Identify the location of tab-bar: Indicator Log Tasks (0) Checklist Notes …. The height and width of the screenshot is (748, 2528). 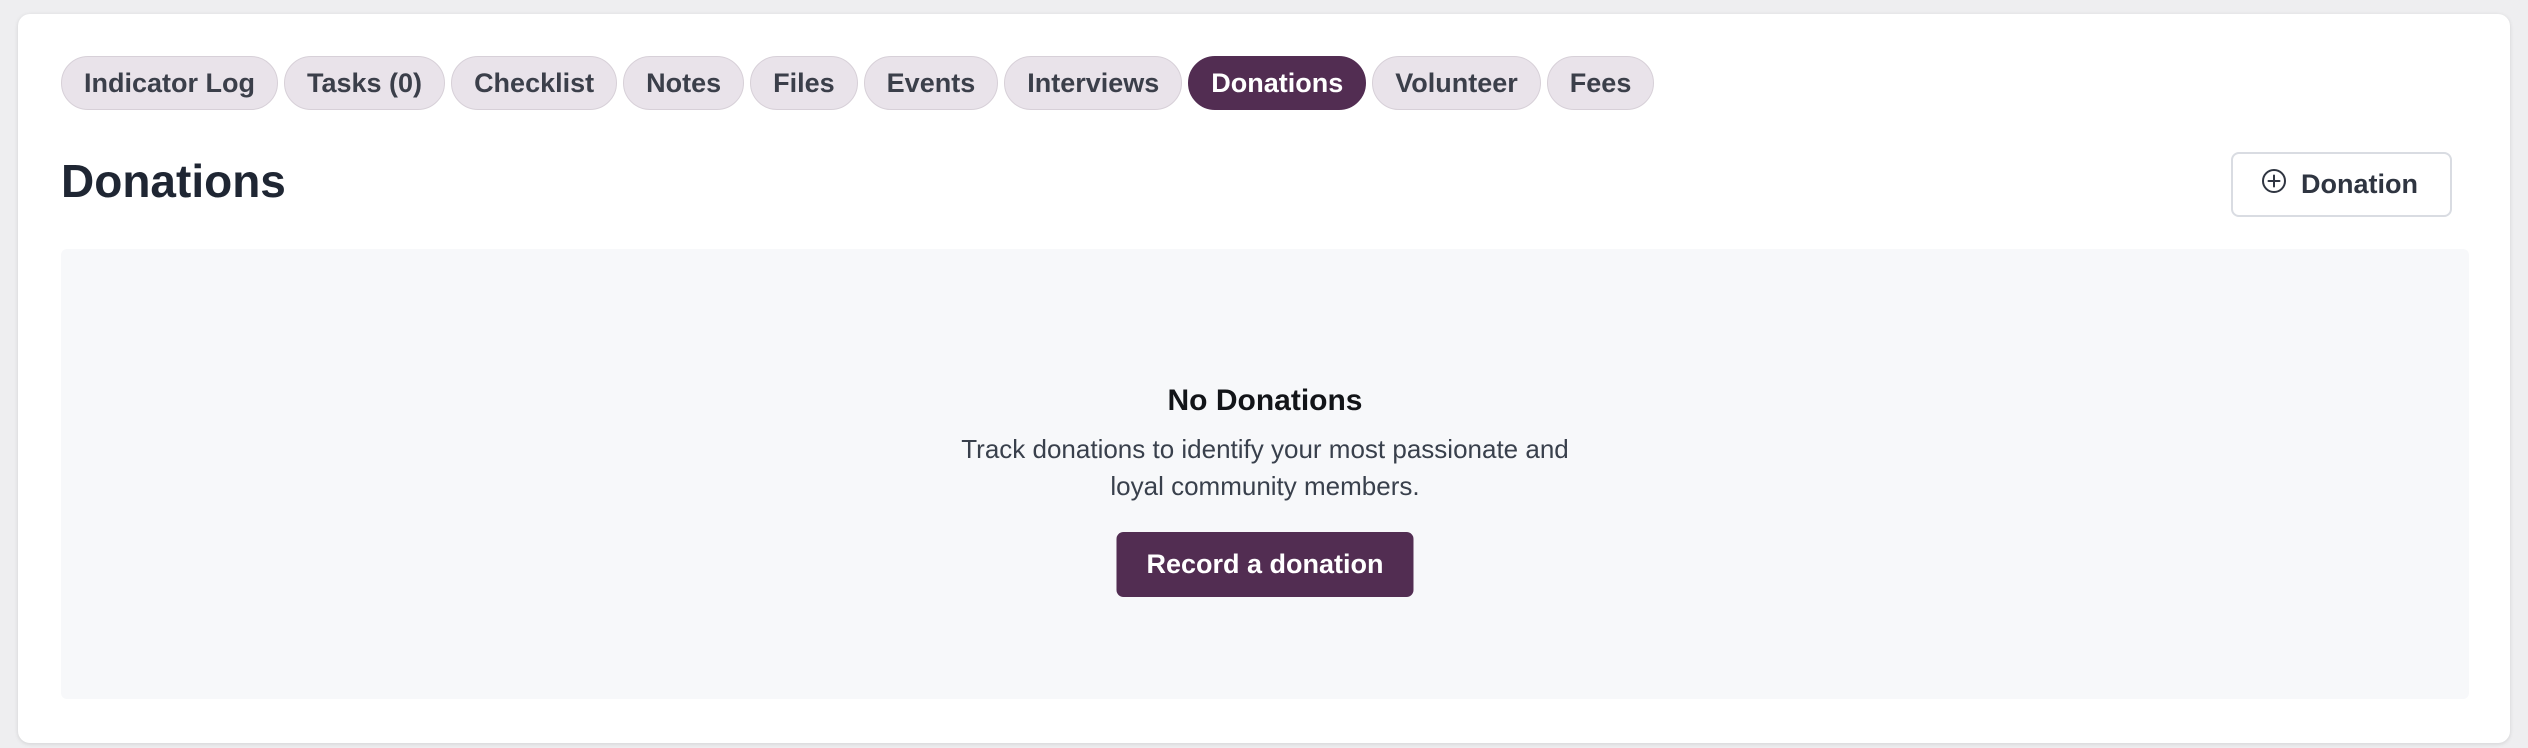
(858, 83).